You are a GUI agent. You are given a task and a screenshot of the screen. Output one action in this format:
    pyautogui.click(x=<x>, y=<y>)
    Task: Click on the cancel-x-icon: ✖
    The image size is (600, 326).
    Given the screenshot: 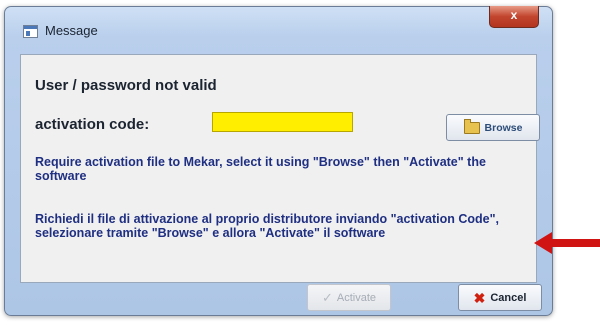 What is the action you would take?
    pyautogui.click(x=479, y=297)
    